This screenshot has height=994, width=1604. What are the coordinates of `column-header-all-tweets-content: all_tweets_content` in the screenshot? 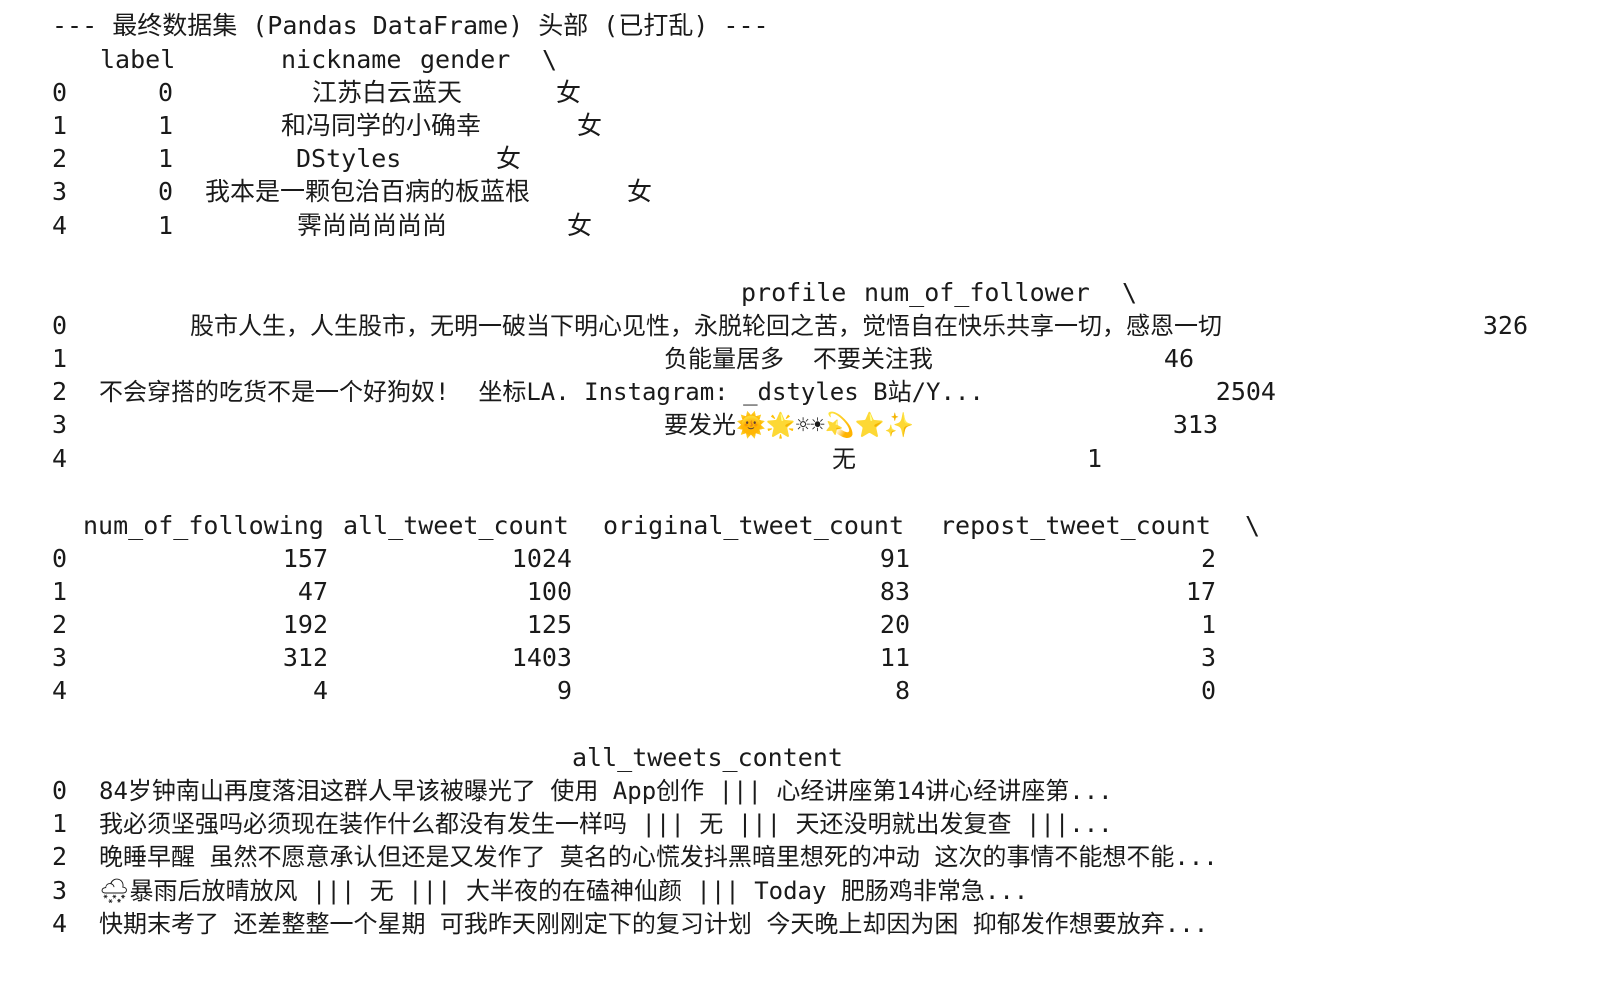 It's located at (707, 757).